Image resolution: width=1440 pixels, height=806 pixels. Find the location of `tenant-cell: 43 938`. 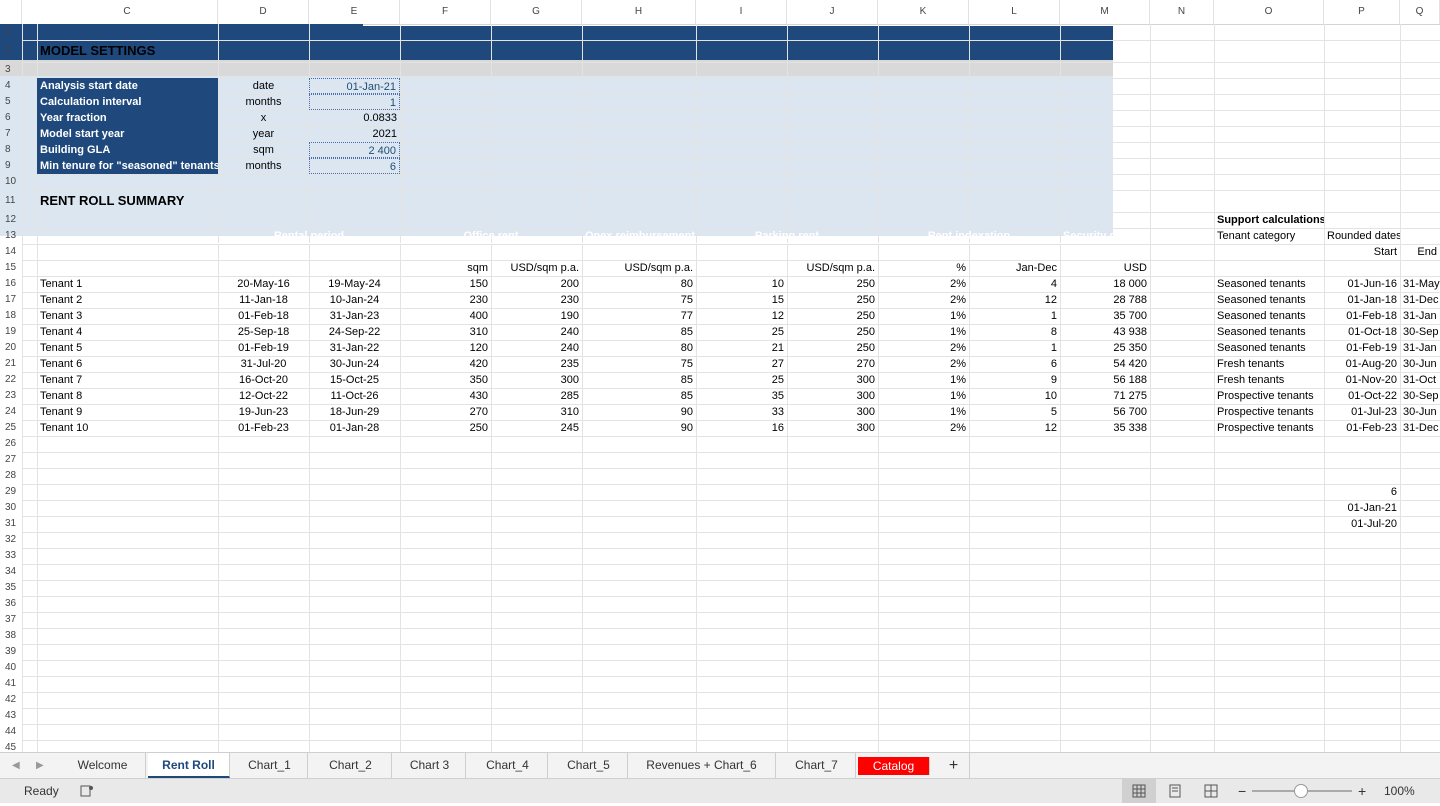

tenant-cell: 43 938 is located at coordinates (1105, 332).